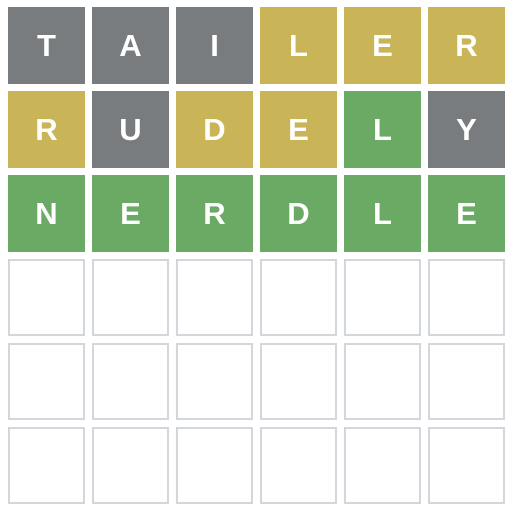 This screenshot has height=514, width=513. Describe the element at coordinates (466, 45) in the screenshot. I see `tile-r1-c6: R` at that location.